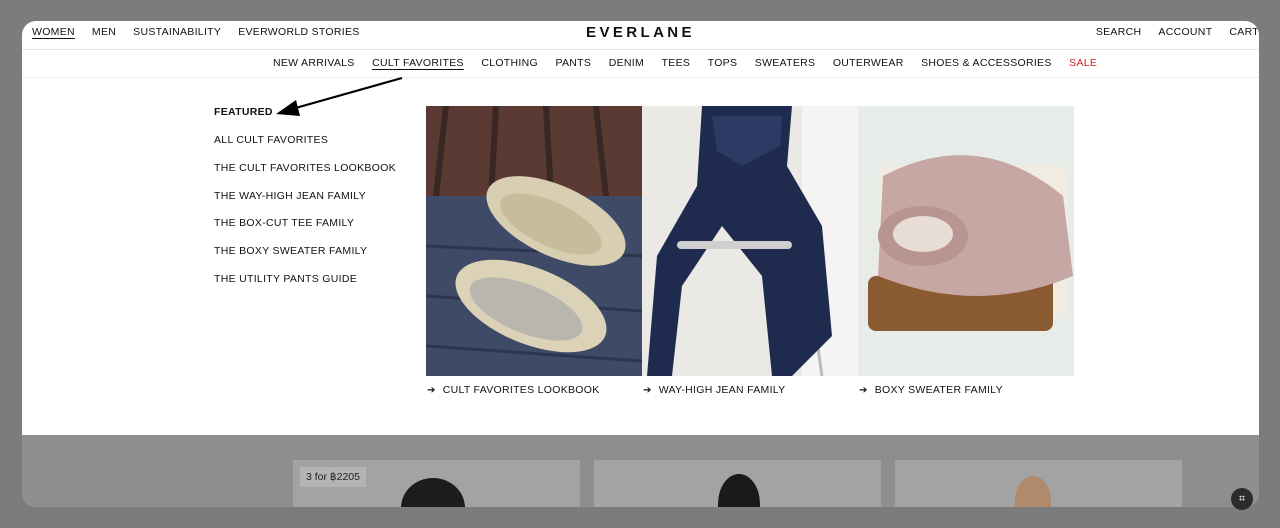  Describe the element at coordinates (1185, 32) in the screenshot. I see `account-link: ACCOUNT` at that location.